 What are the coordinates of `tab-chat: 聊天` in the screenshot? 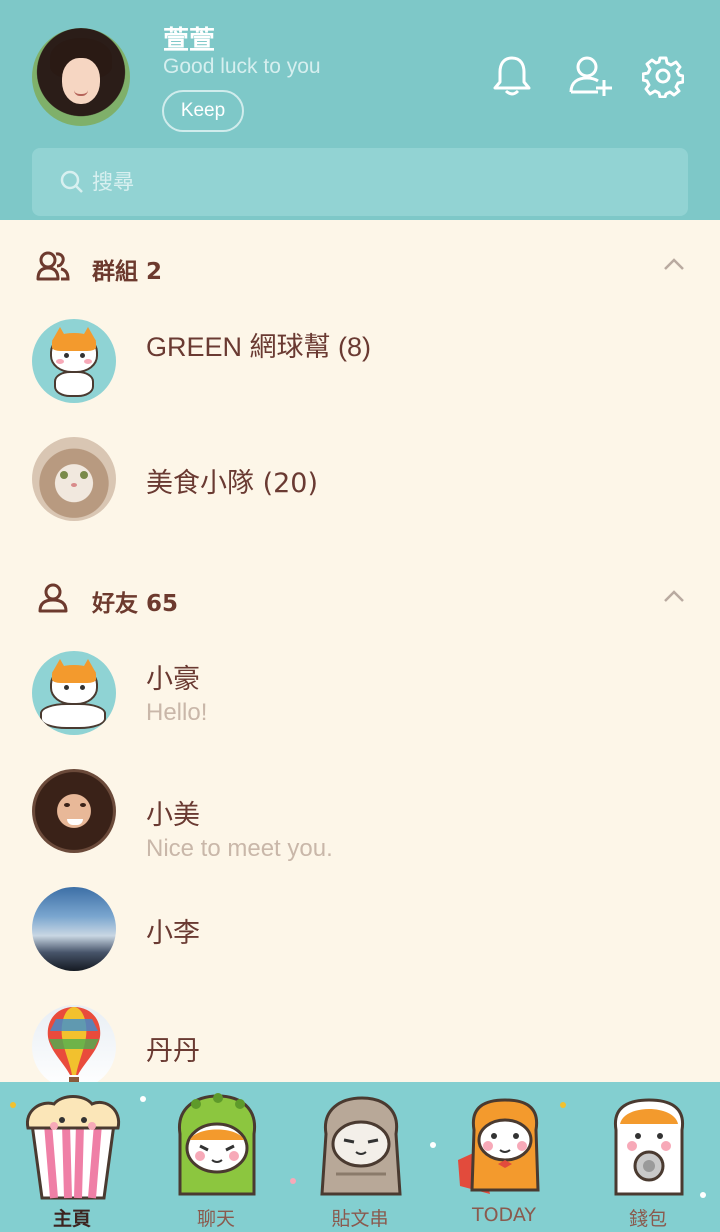 It's located at (216, 1157).